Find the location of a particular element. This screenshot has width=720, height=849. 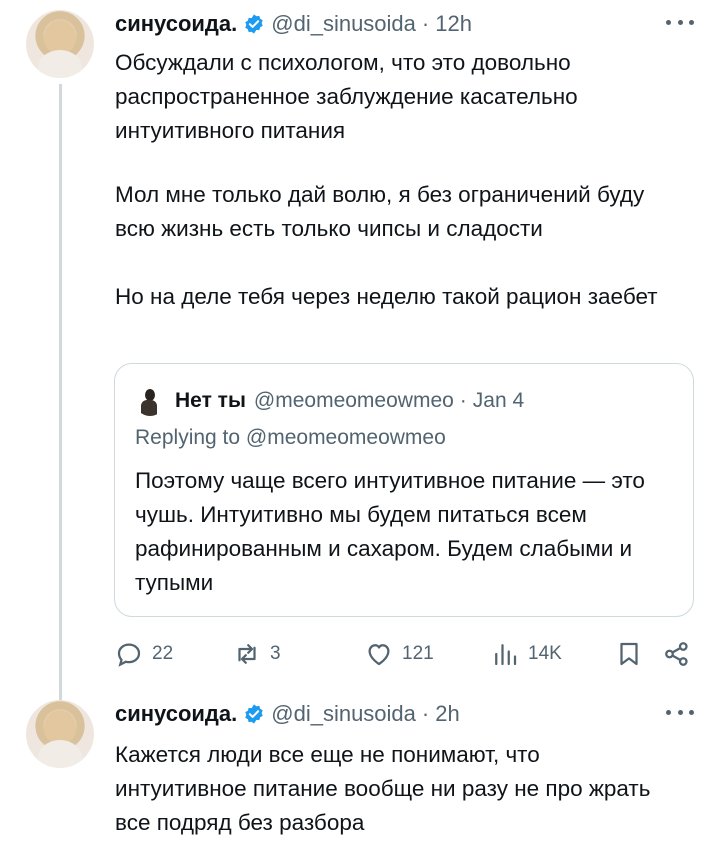

reply-count: 22 is located at coordinates (163, 653).